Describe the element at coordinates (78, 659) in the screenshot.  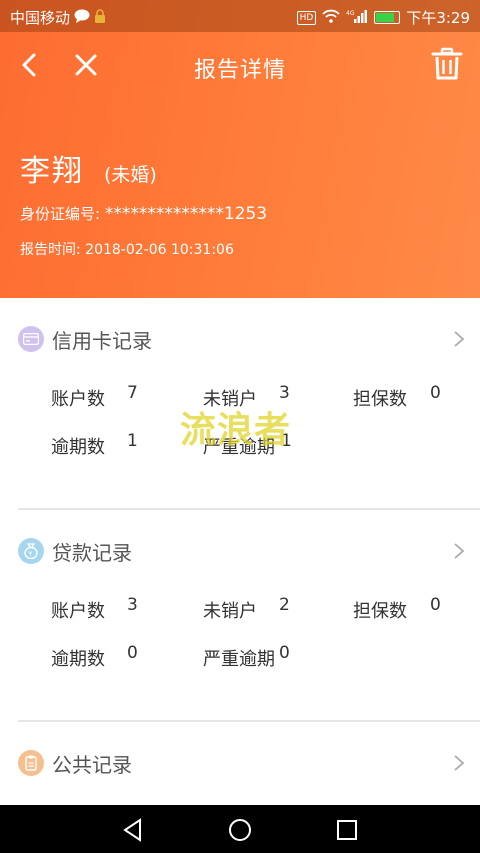
I see `loan-overdue-label: 逾期数` at that location.